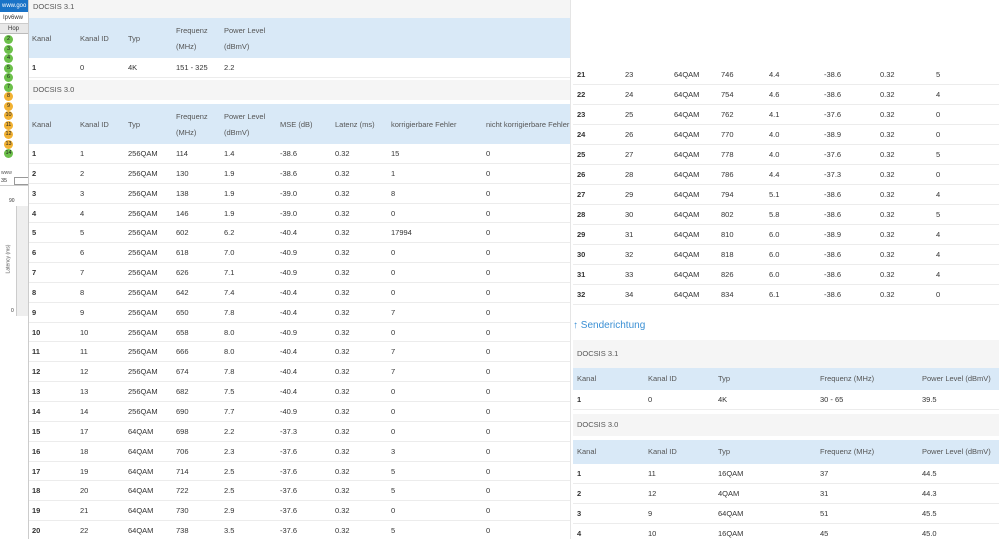  I want to click on table-cell: 12, so click(84, 372).